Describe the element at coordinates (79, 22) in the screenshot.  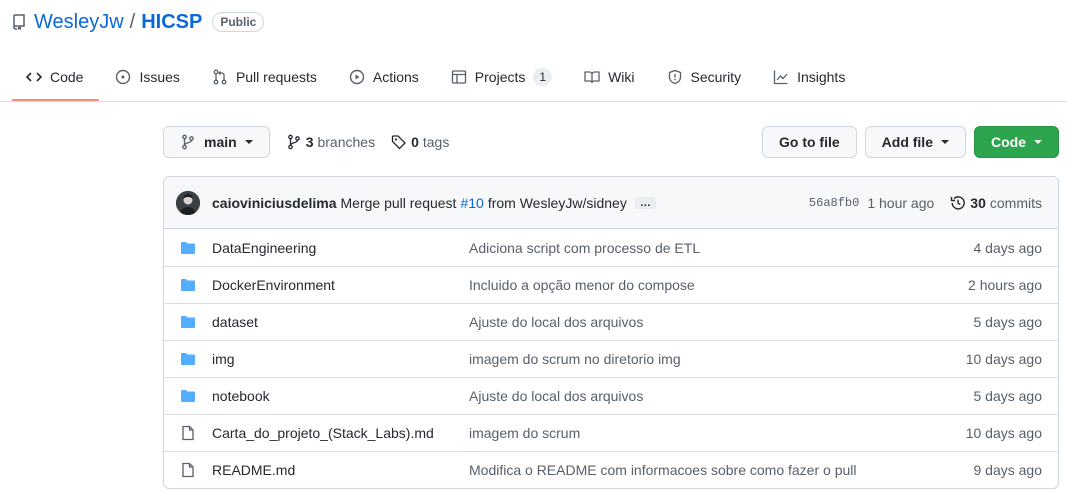
I see `repo-owner-link: WesleyJw` at that location.